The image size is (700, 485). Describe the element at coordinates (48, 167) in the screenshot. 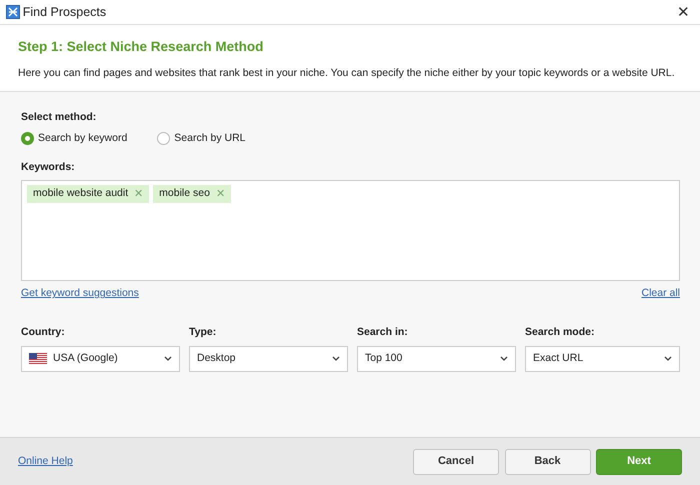

I see `keywords-label: Keywords:` at that location.